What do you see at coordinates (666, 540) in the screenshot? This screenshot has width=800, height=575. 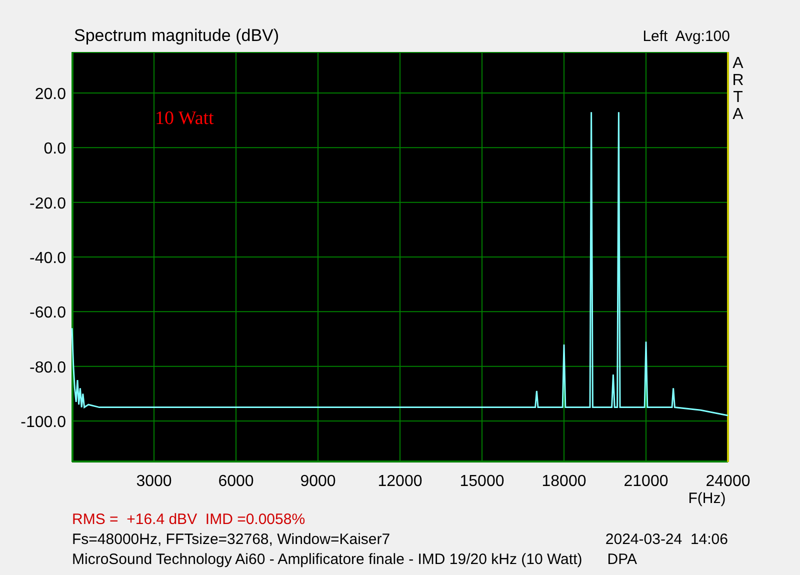 I see `timestamp: 2024-03-24 14:06` at bounding box center [666, 540].